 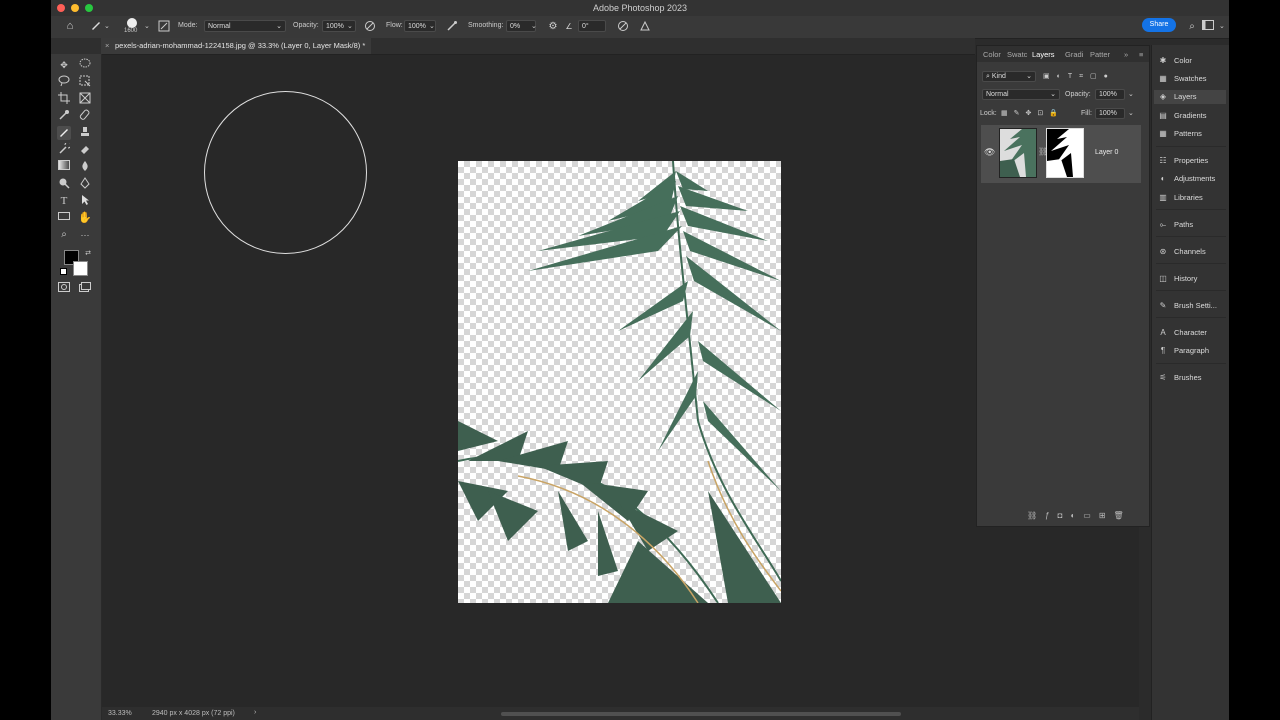 What do you see at coordinates (623, 27) in the screenshot?
I see `pressure-size-icon` at bounding box center [623, 27].